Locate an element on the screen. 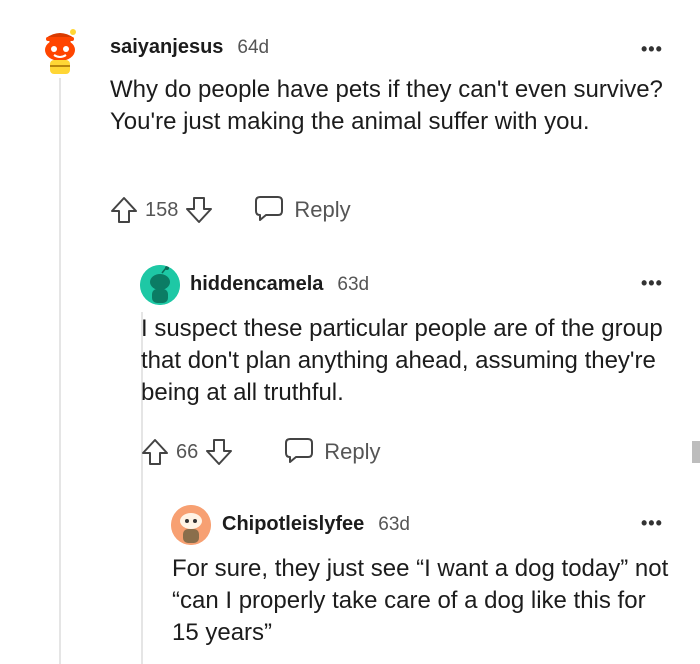  vote-controls: 66 is located at coordinates (187, 452).